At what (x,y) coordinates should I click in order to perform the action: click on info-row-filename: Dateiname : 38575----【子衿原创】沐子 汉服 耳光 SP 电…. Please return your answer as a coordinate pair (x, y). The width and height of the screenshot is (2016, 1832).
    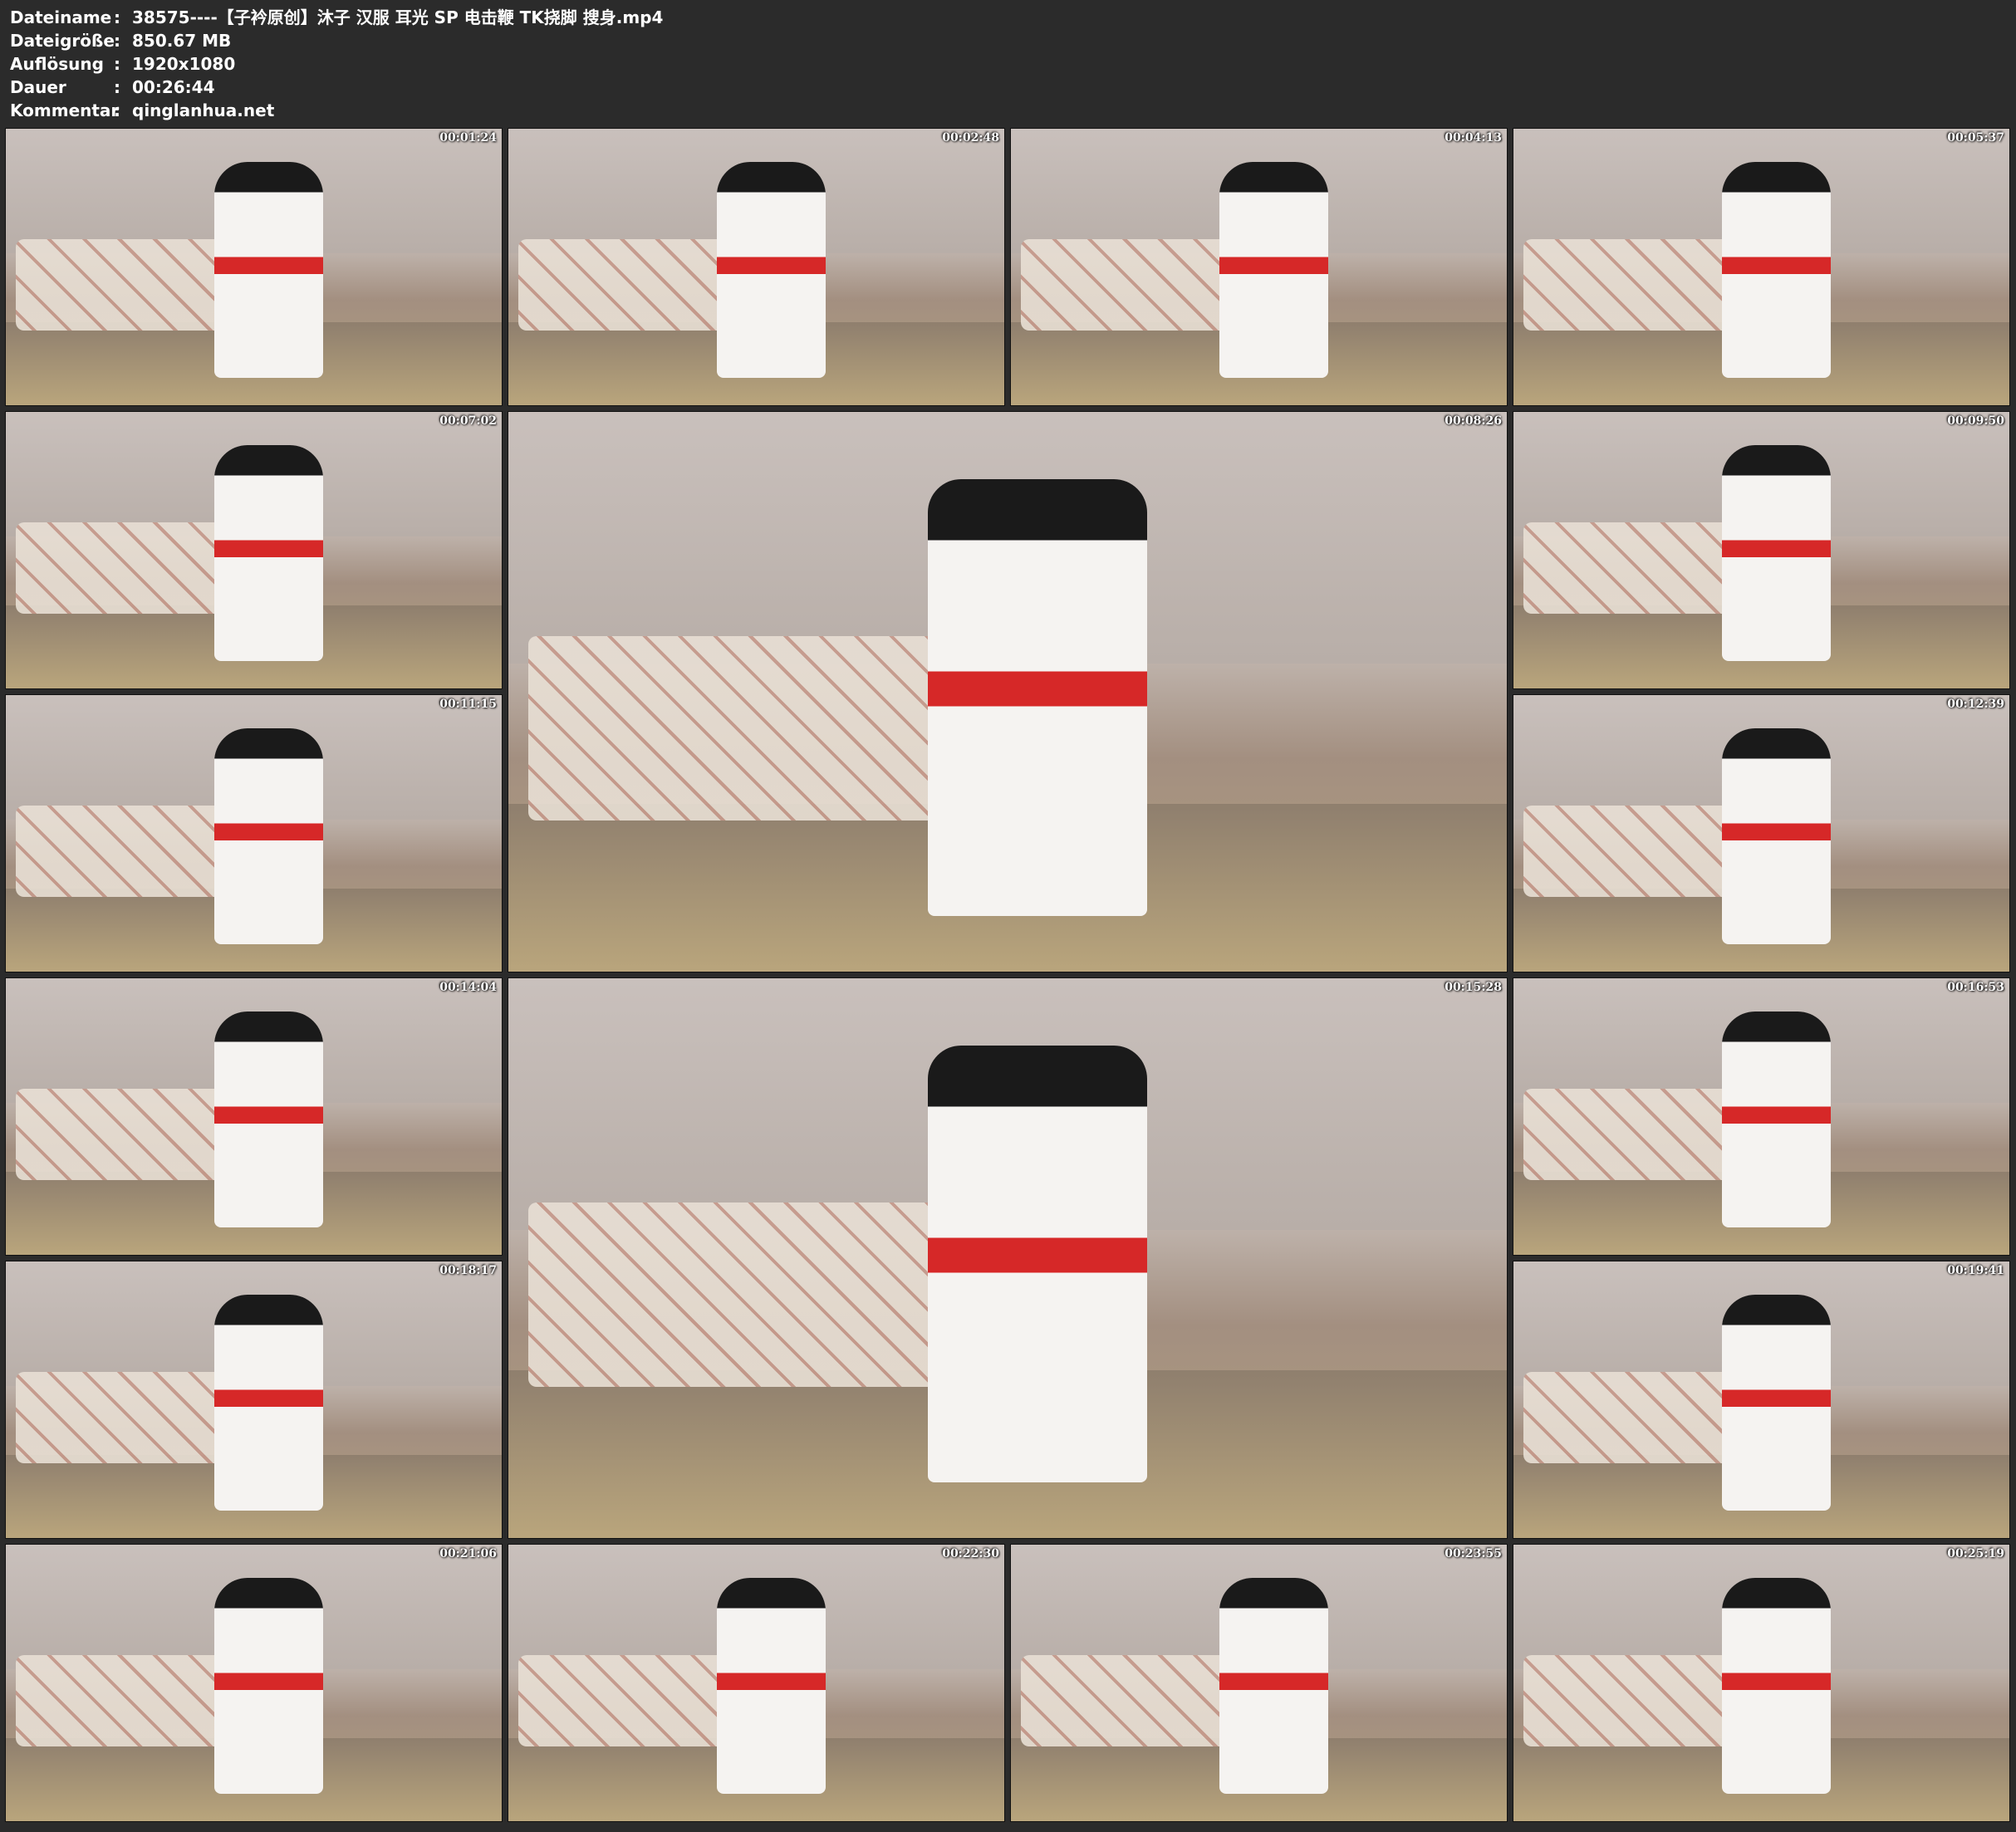
    Looking at the image, I should click on (336, 17).